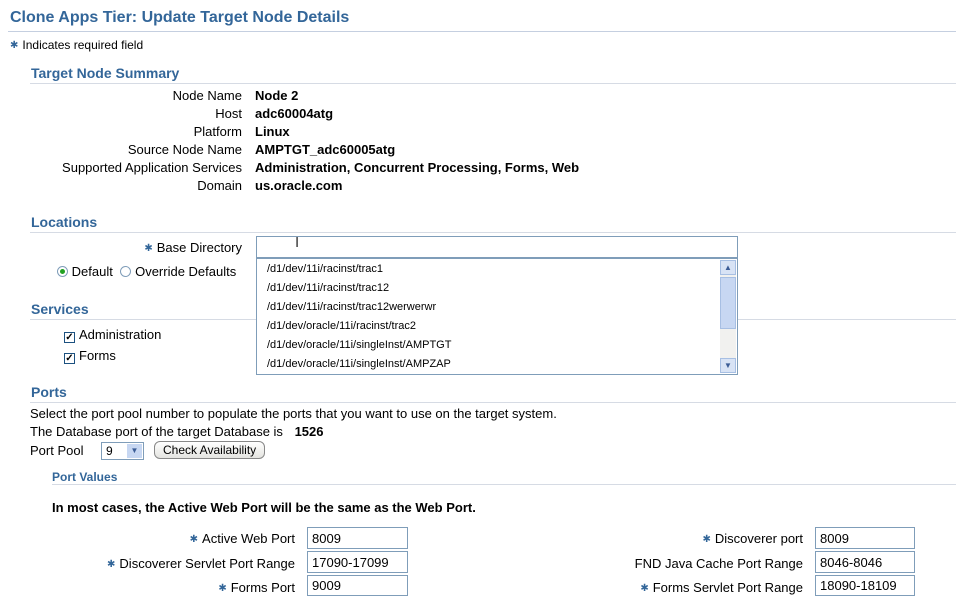 The height and width of the screenshot is (596, 956). What do you see at coordinates (497, 247) in the screenshot?
I see `base-directory-input` at bounding box center [497, 247].